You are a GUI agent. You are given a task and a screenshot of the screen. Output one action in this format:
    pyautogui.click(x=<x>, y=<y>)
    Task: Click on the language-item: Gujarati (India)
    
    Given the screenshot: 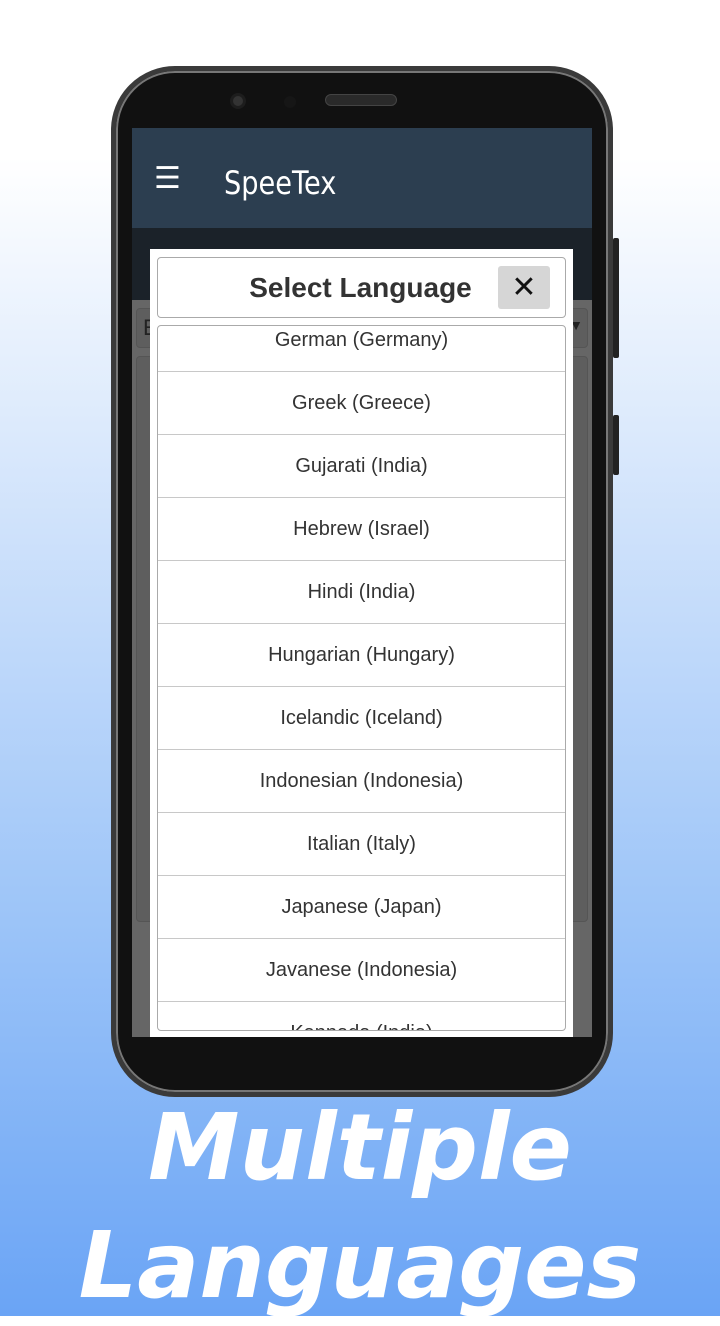 What is the action you would take?
    pyautogui.click(x=361, y=466)
    